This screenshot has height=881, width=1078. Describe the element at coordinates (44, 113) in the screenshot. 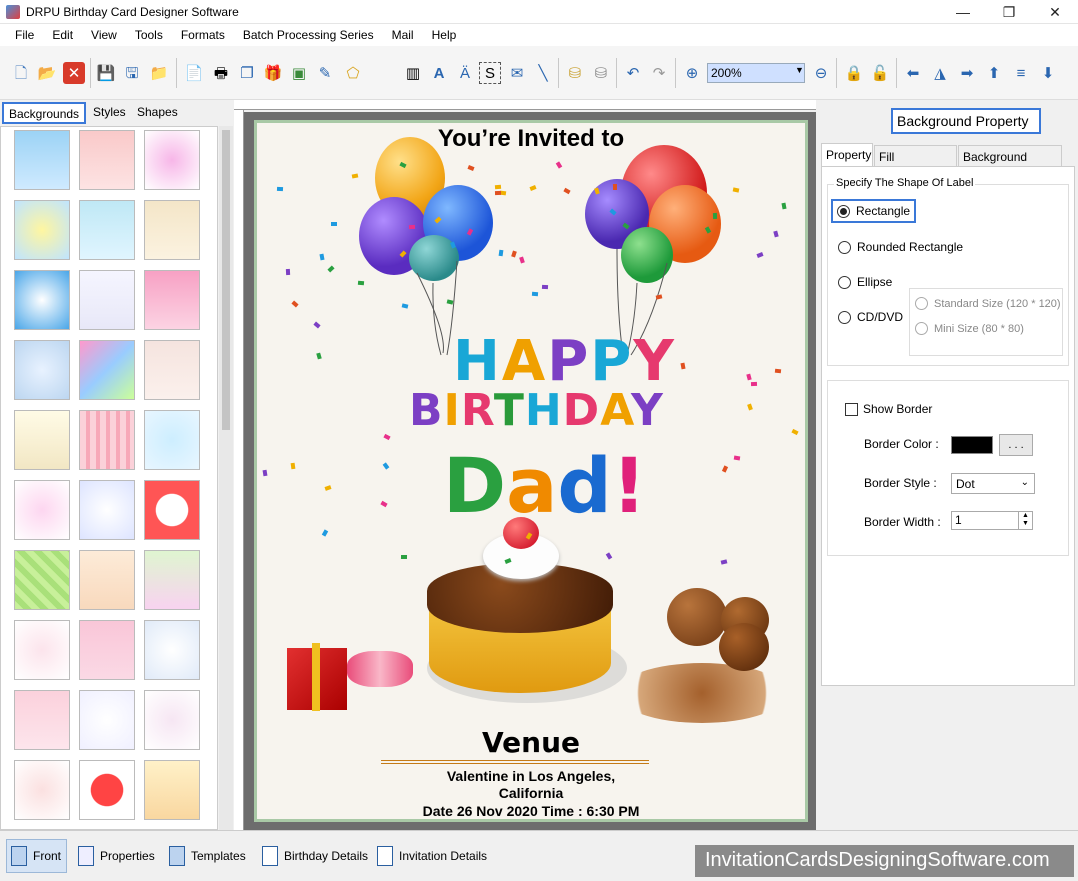

I see `tab-backgrounds: Backgrounds` at that location.